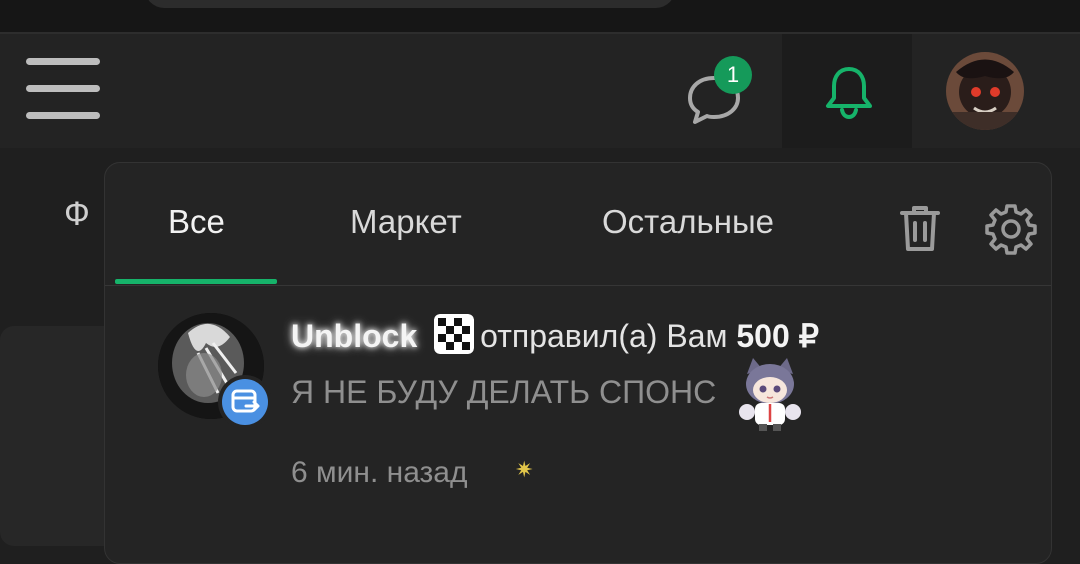 The image size is (1080, 564). I want to click on transfer-amount: 500 ₽, so click(778, 336).